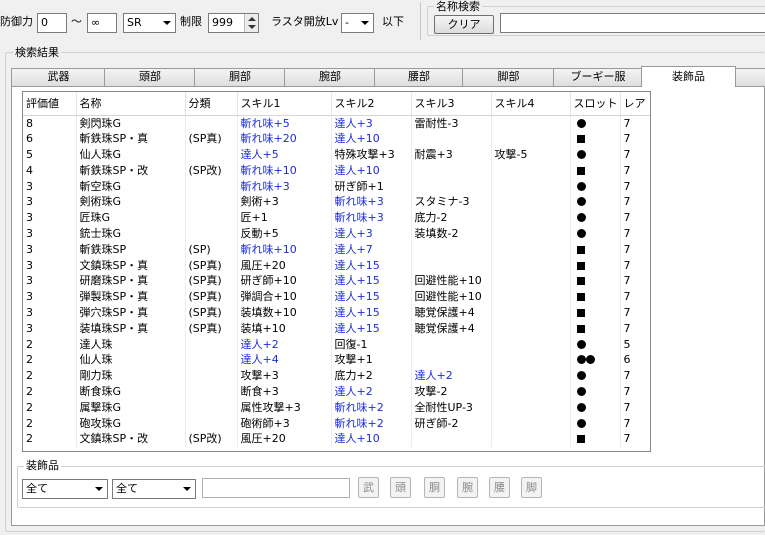 The image size is (765, 535). Describe the element at coordinates (240, 77) in the screenshot. I see `tab-body: 胴部` at that location.